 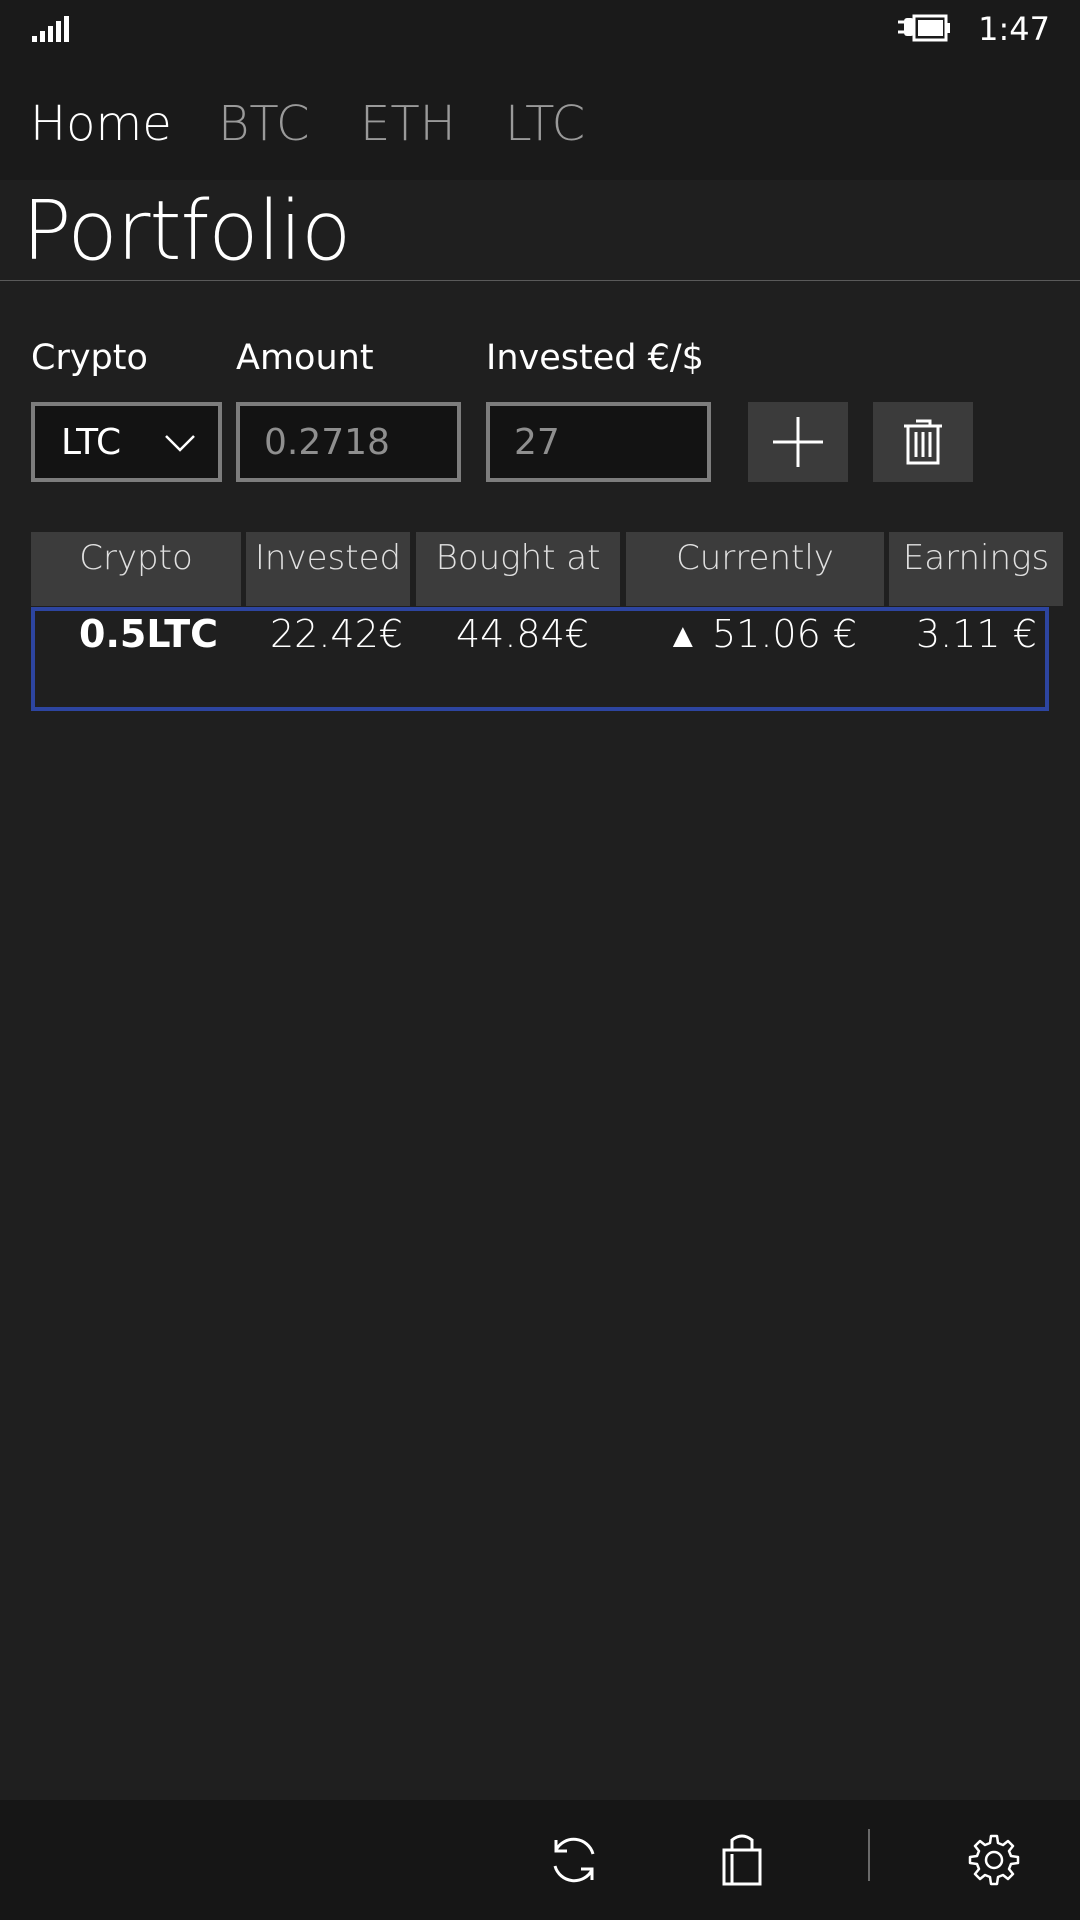 I want to click on amount-label: Amount, so click(x=305, y=358).